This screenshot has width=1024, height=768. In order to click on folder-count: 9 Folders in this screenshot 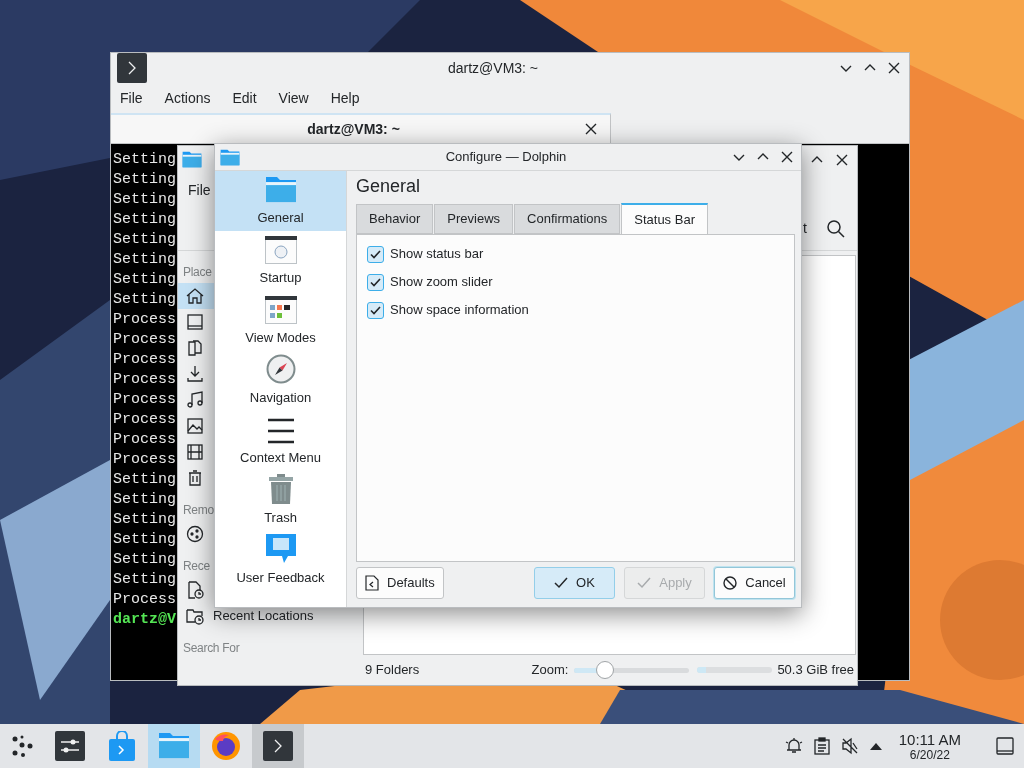, I will do `click(392, 670)`.